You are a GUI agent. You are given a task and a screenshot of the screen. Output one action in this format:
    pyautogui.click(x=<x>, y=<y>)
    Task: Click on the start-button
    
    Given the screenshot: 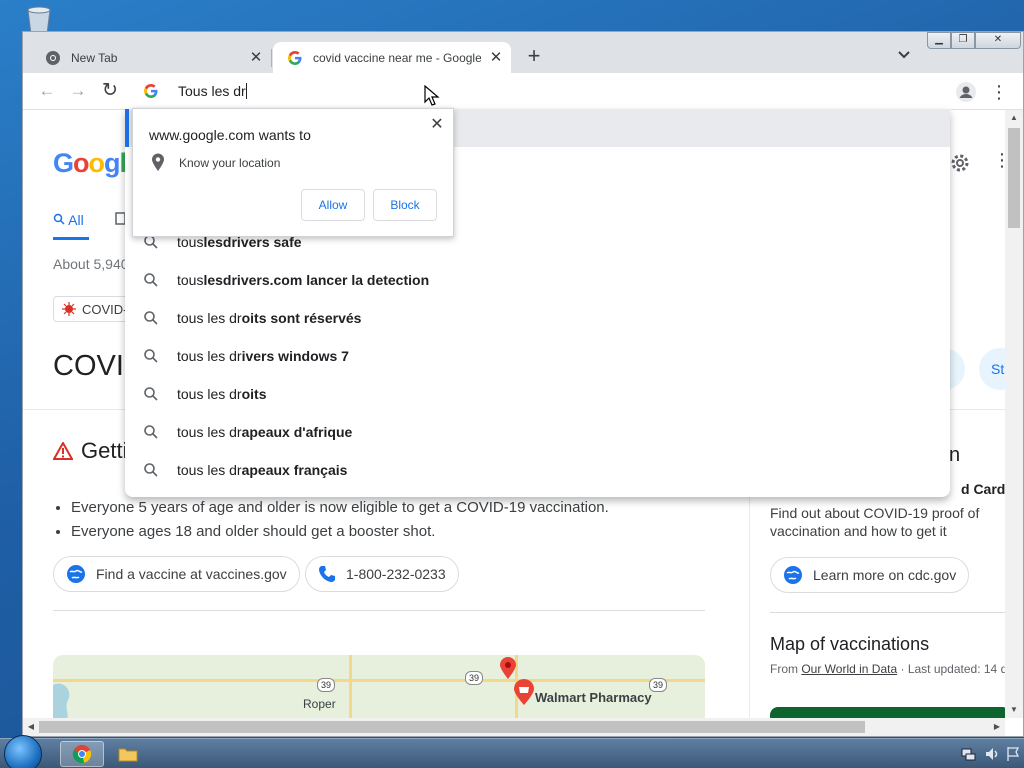 What is the action you would take?
    pyautogui.click(x=23, y=751)
    